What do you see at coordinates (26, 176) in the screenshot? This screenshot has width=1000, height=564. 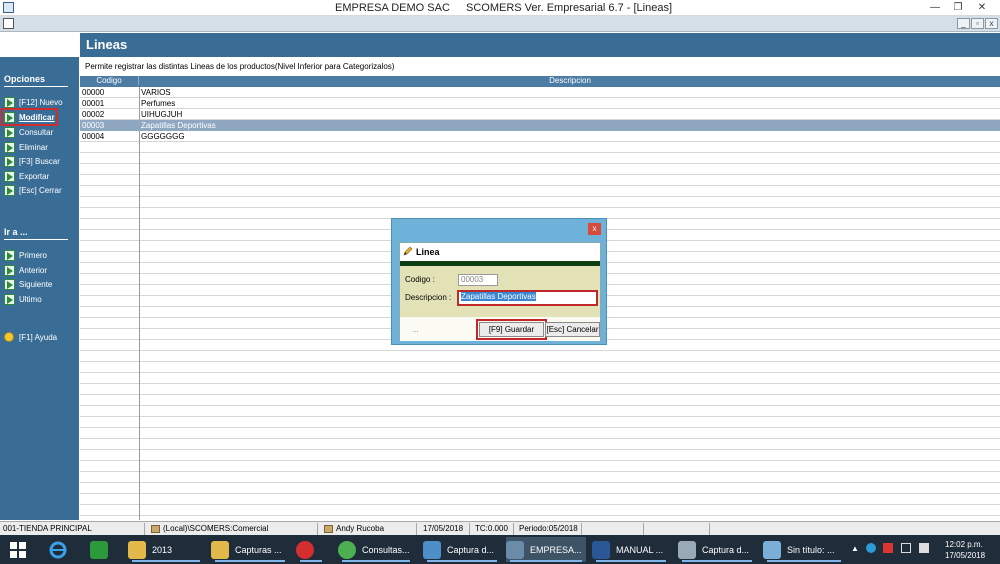 I see `sidebar-item-exportar: Exportar` at bounding box center [26, 176].